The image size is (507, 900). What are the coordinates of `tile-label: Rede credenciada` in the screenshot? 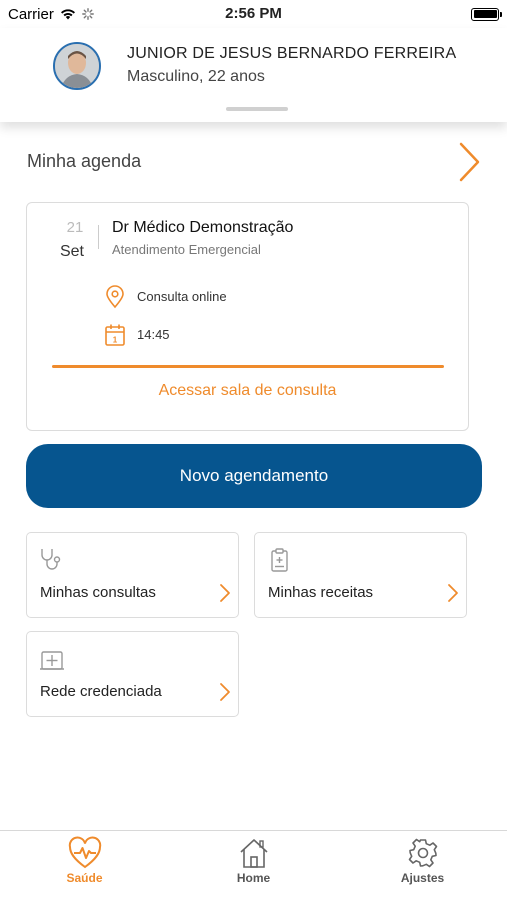 It's located at (101, 691).